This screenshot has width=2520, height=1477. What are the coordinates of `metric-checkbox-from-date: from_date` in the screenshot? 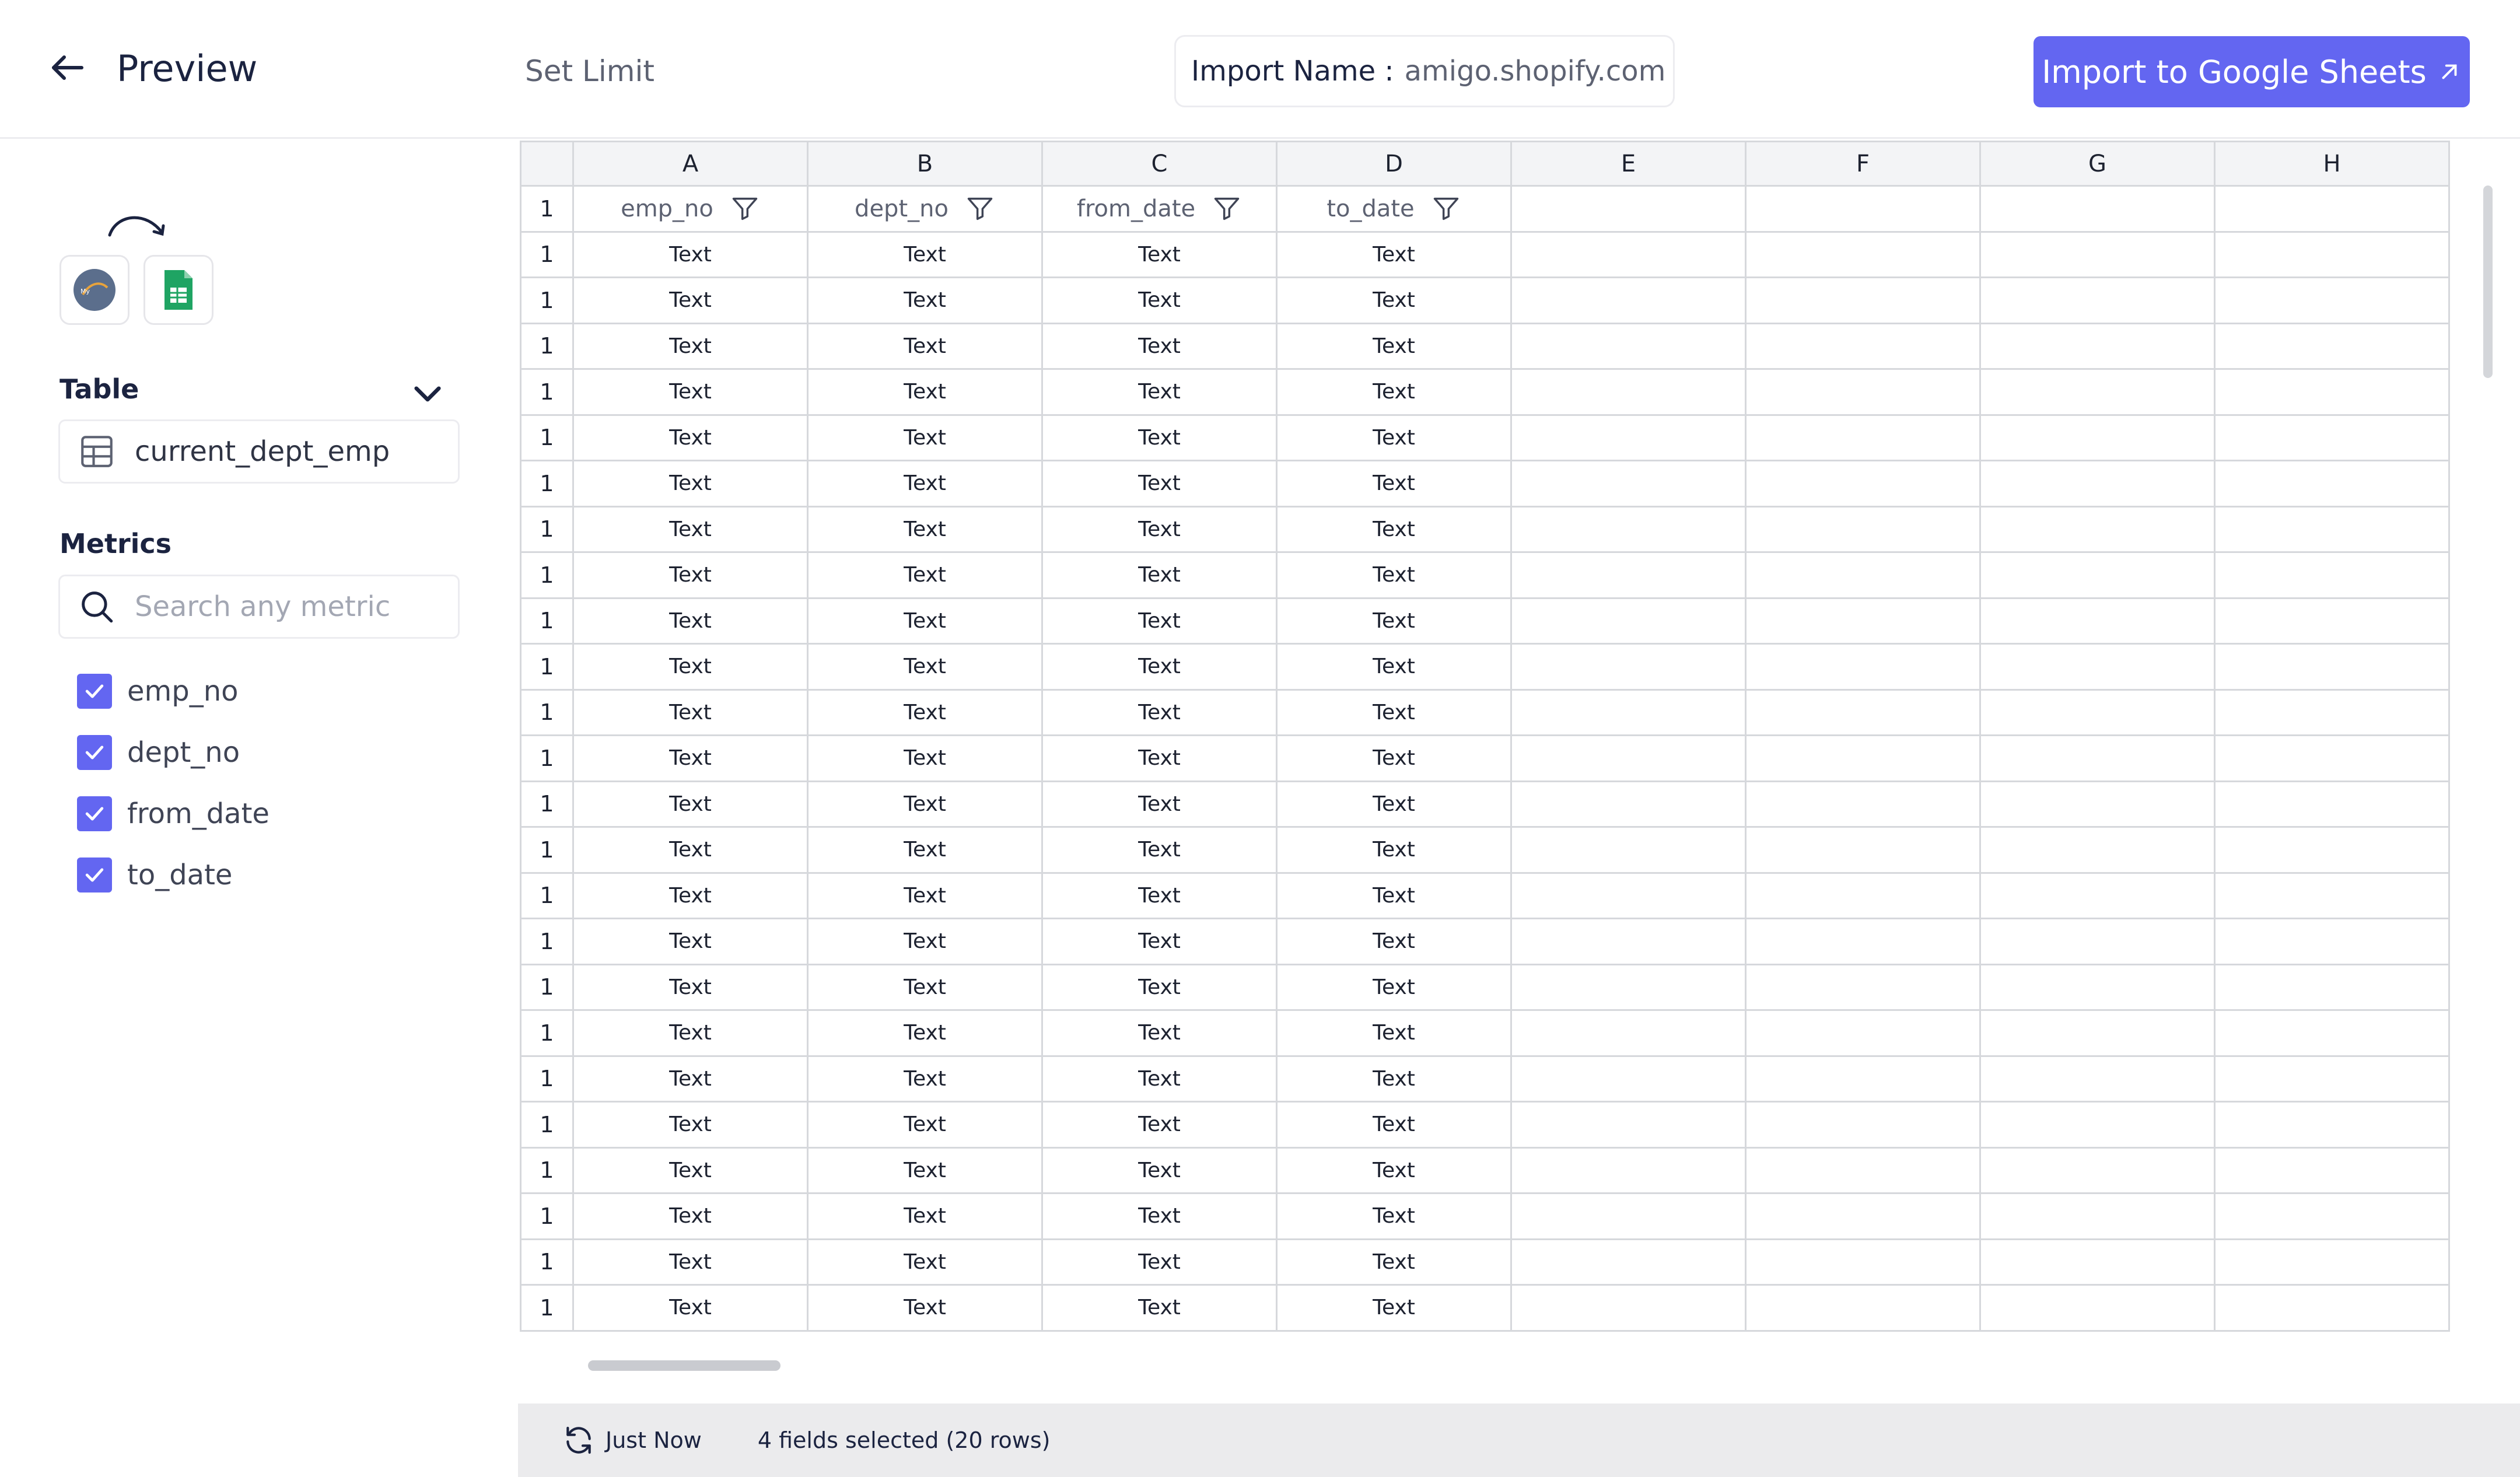 It's located at (173, 813).